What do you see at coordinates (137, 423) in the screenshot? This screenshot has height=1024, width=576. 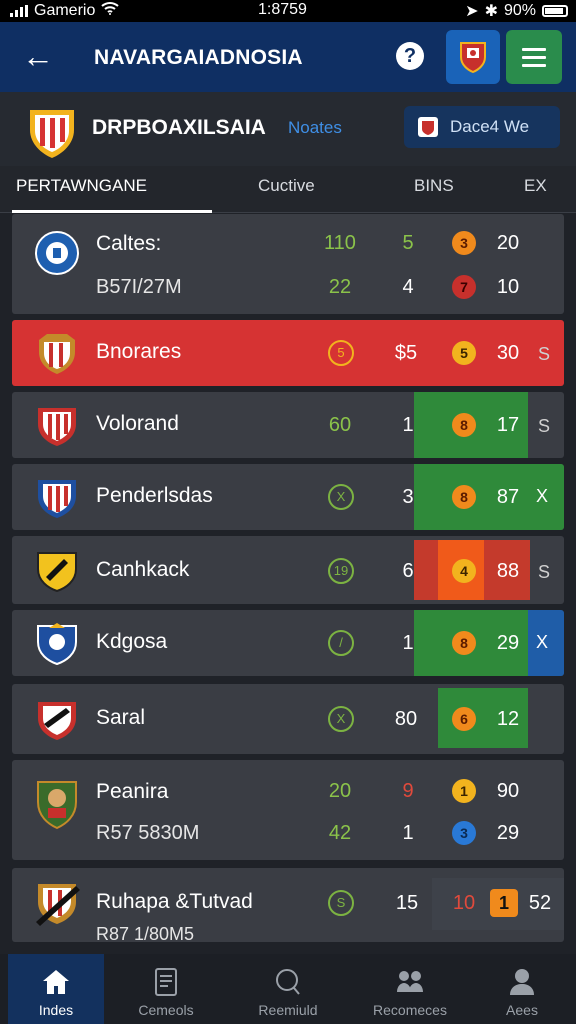 I see `team-name: Volorand` at bounding box center [137, 423].